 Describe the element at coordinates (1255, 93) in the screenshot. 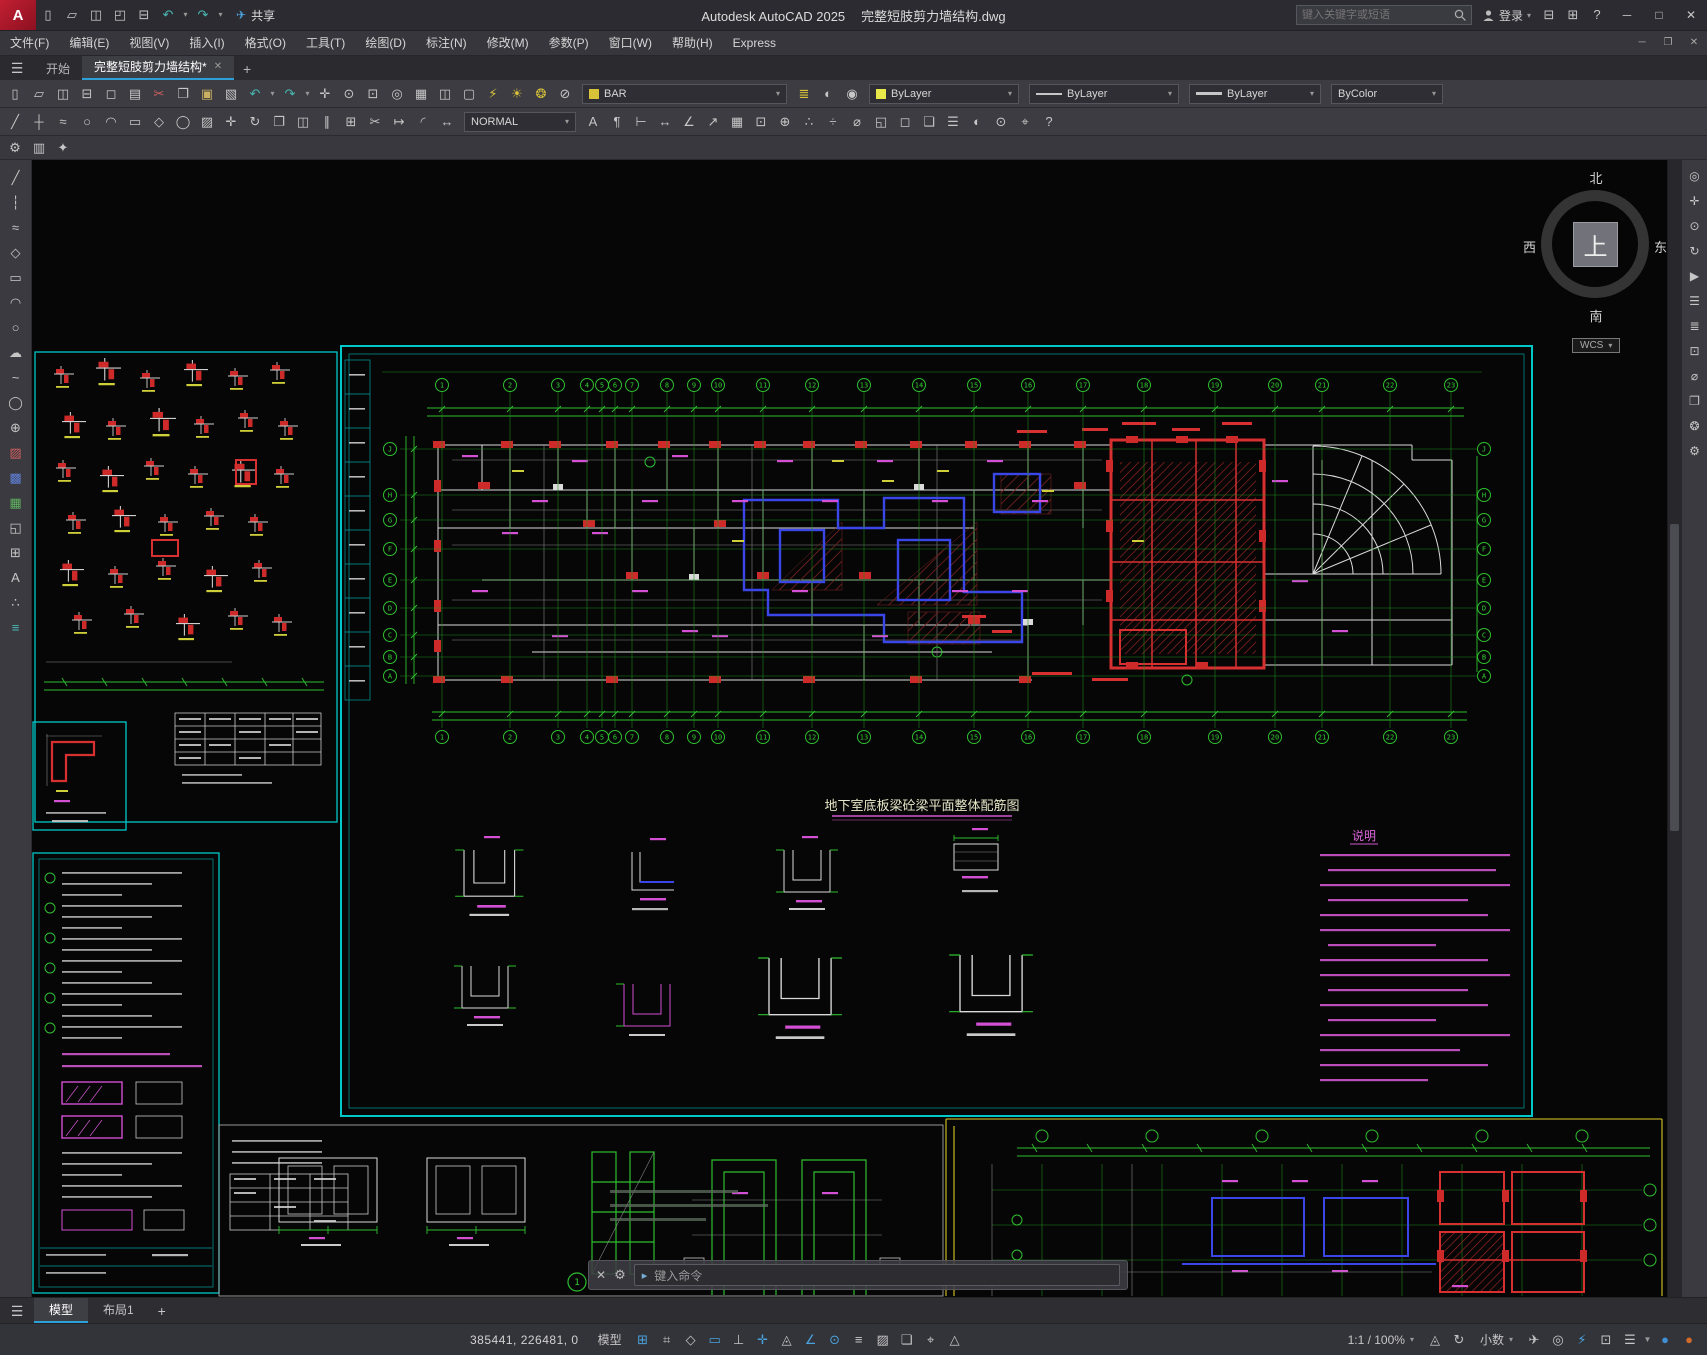

I see `lineweight-combo: ByLayer ▾` at that location.